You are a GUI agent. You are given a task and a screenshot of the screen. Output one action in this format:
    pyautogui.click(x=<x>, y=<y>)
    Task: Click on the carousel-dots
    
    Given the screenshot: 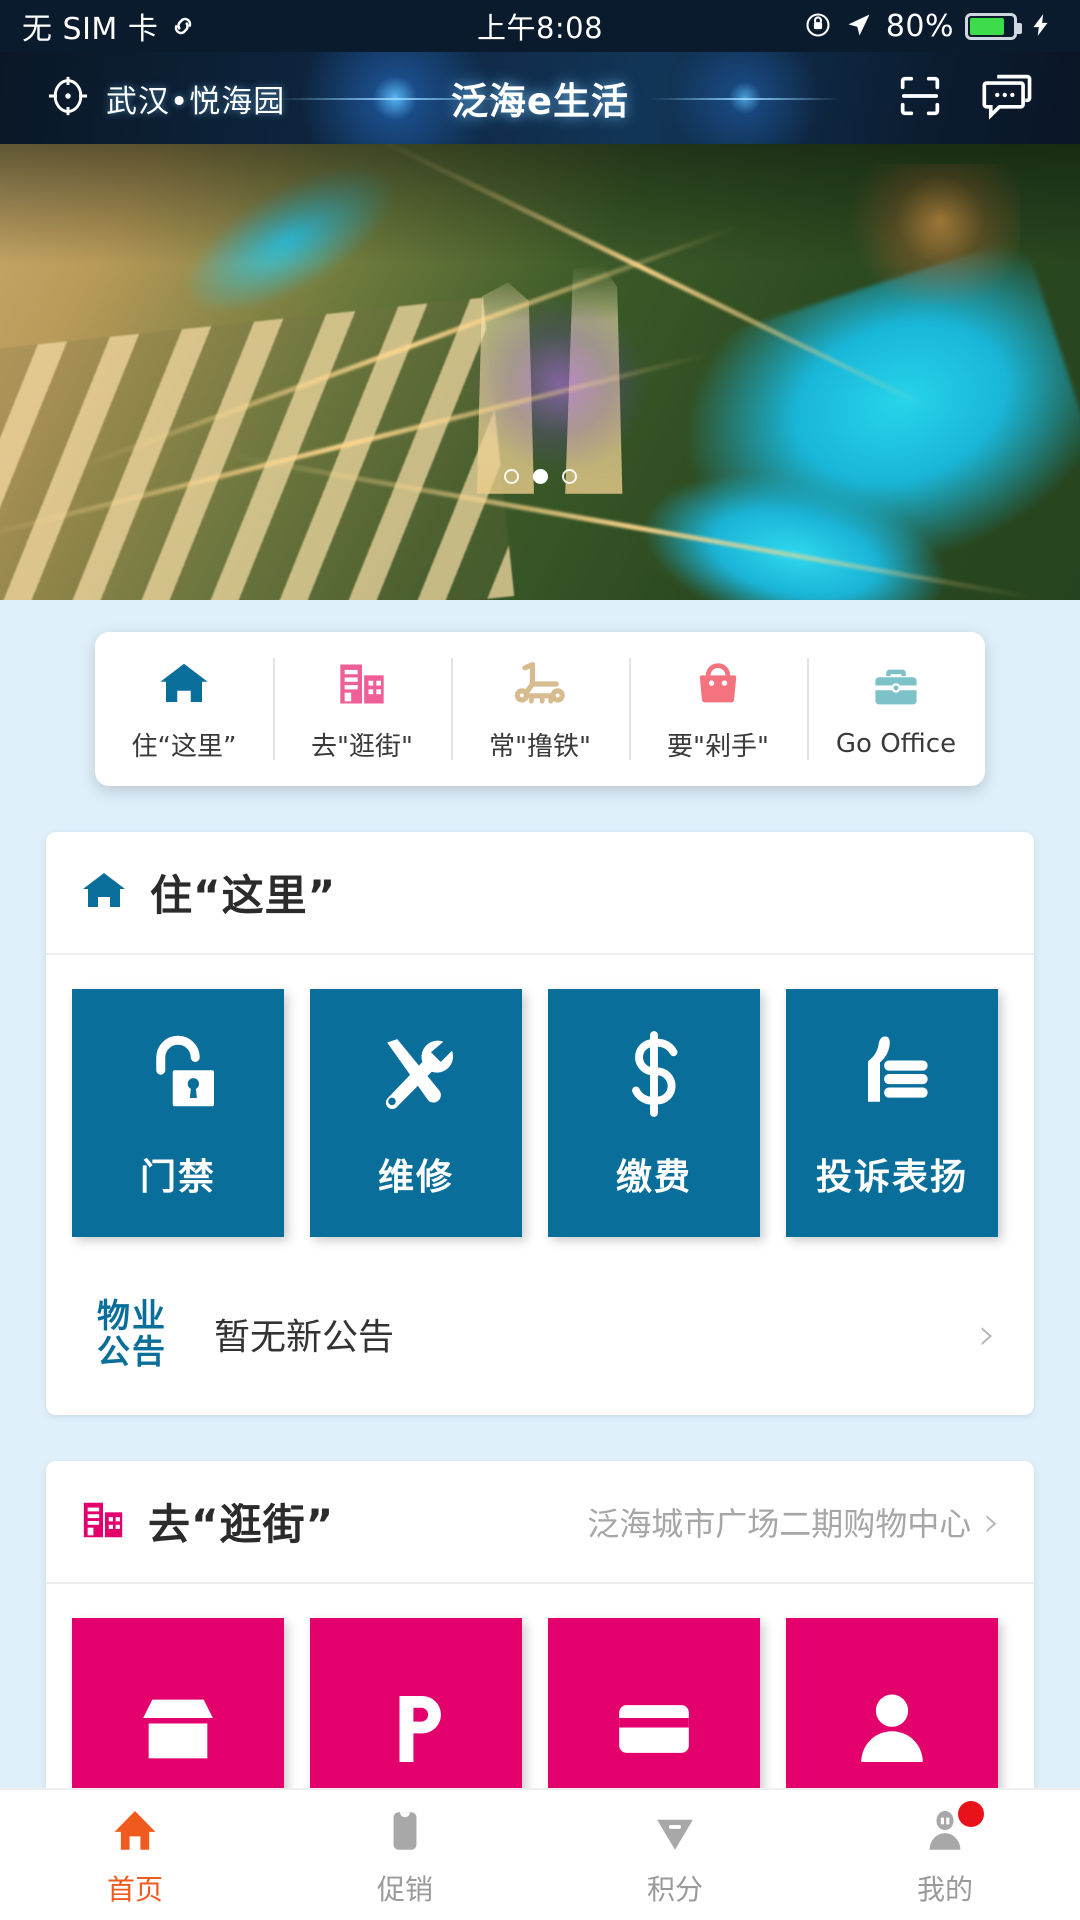 What is the action you would take?
    pyautogui.click(x=540, y=476)
    